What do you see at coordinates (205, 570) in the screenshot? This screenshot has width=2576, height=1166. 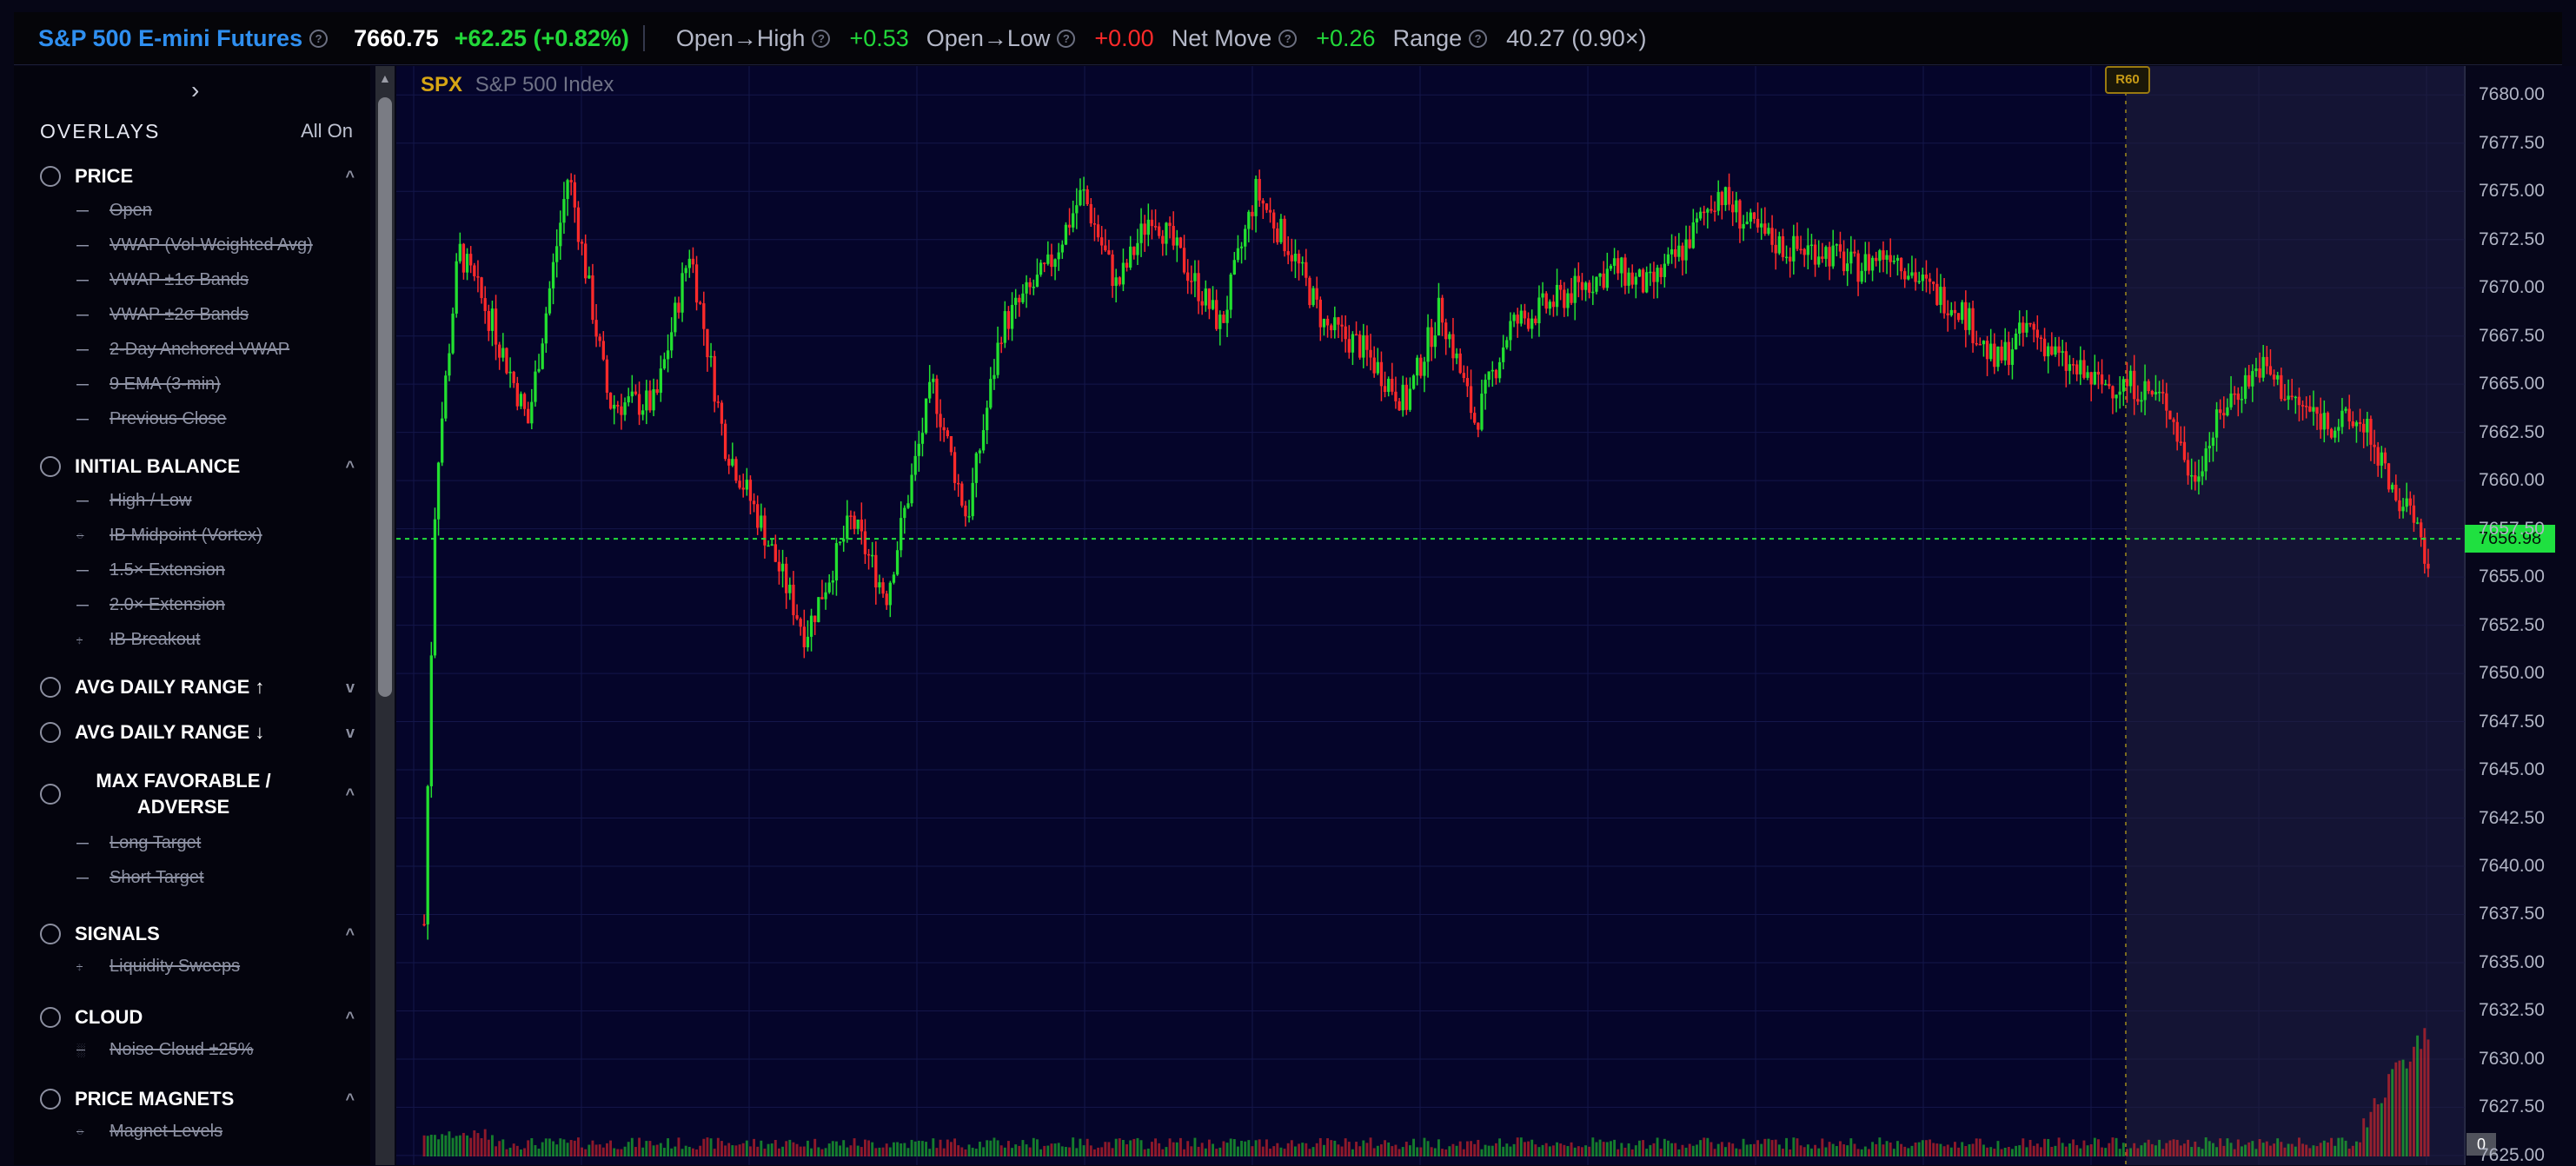 I see `overlay-item-ib-15x: — 1.5× Extension` at bounding box center [205, 570].